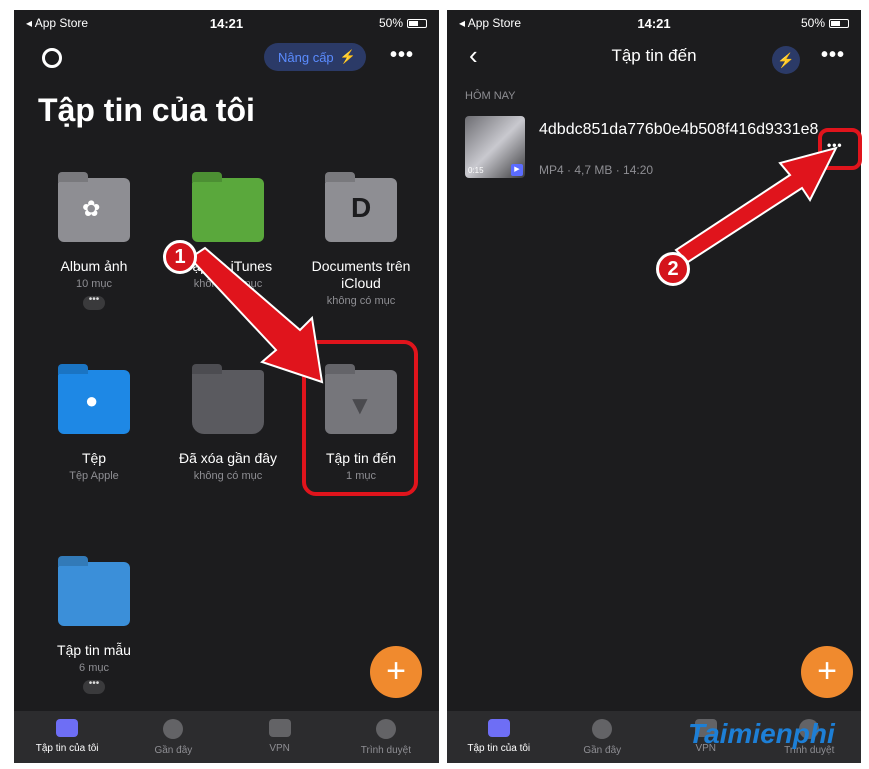 The width and height of the screenshot is (869, 769). I want to click on tab-browser: Trình duyệt, so click(386, 737).